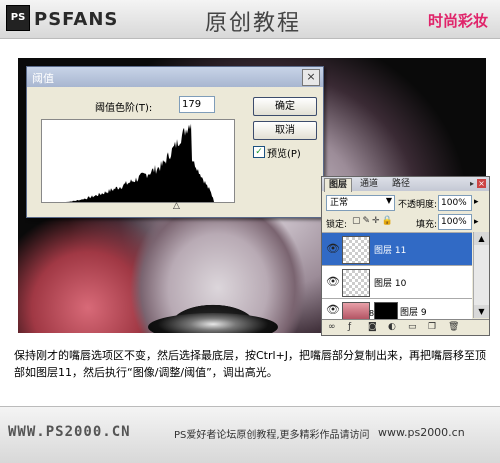 This screenshot has height=463, width=500. Describe the element at coordinates (272, 435) in the screenshot. I see `footer-note: PS爱好者论坛原创教程,更多精彩作品请访问` at that location.